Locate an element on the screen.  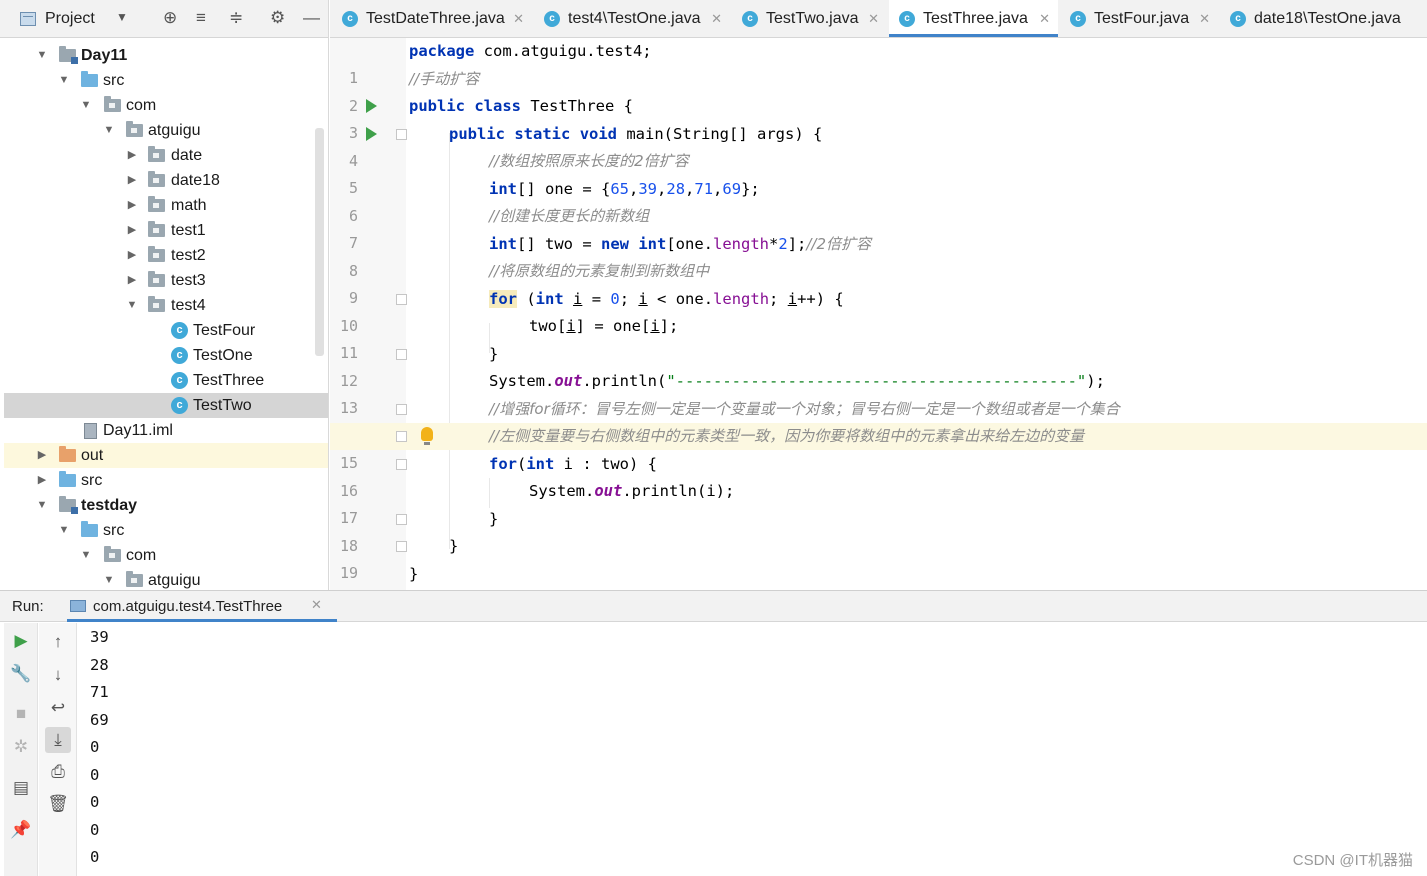
tree-item-math: ▶ math is located at coordinates (166, 205).